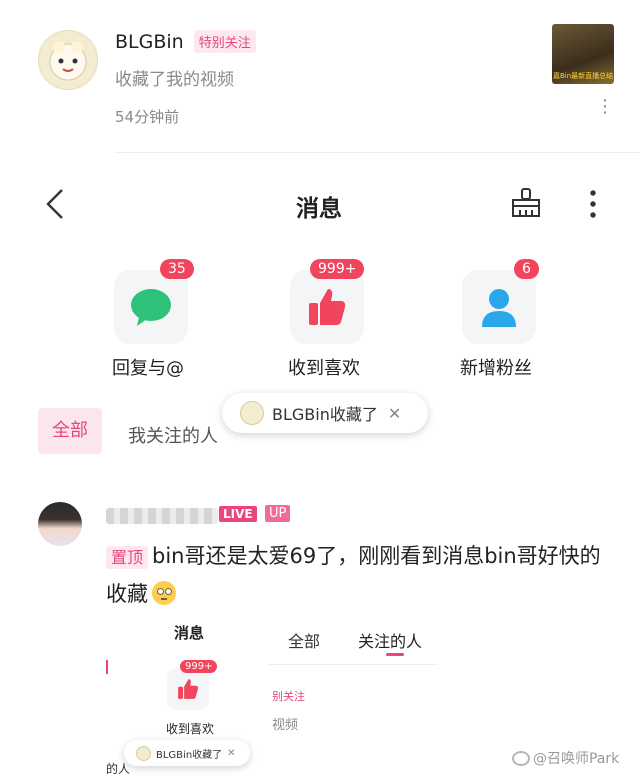 The image size is (640, 777). What do you see at coordinates (278, 513) in the screenshot?
I see `up-badge: UP` at bounding box center [278, 513].